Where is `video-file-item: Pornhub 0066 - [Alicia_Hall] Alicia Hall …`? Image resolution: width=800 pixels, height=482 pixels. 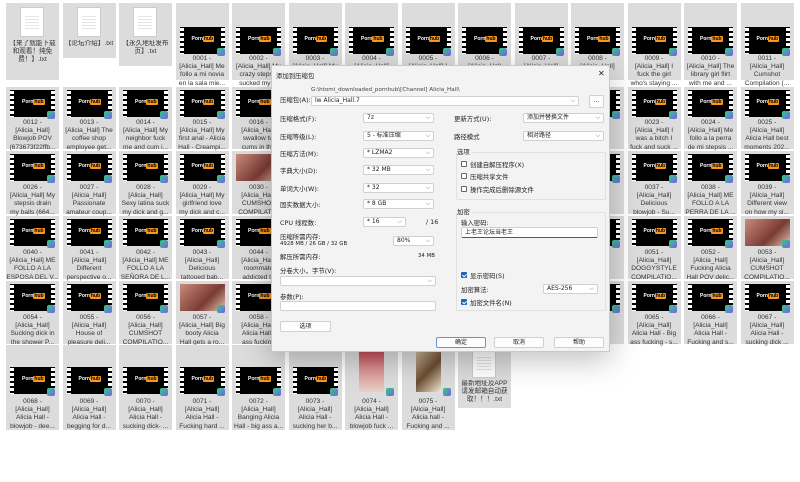 video-file-item: Pornhub 0066 - [Alicia_Hall] Alicia Hall … is located at coordinates (710, 313).